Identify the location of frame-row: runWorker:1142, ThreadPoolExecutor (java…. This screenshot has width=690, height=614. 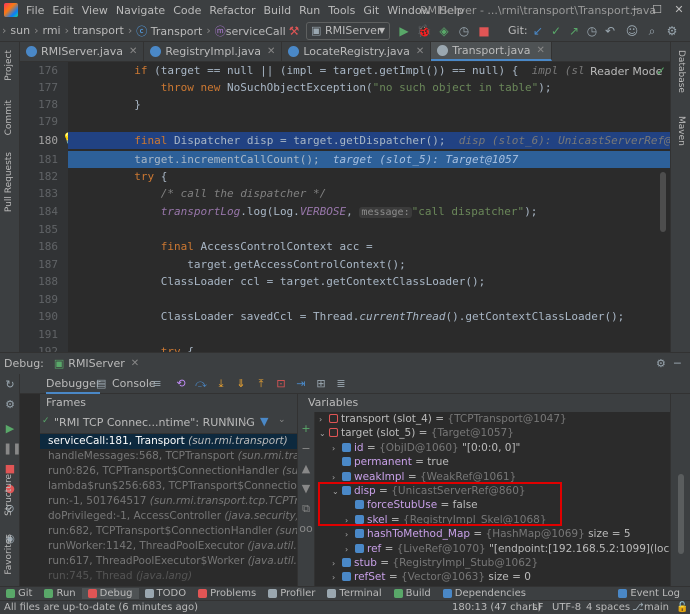
(168, 546).